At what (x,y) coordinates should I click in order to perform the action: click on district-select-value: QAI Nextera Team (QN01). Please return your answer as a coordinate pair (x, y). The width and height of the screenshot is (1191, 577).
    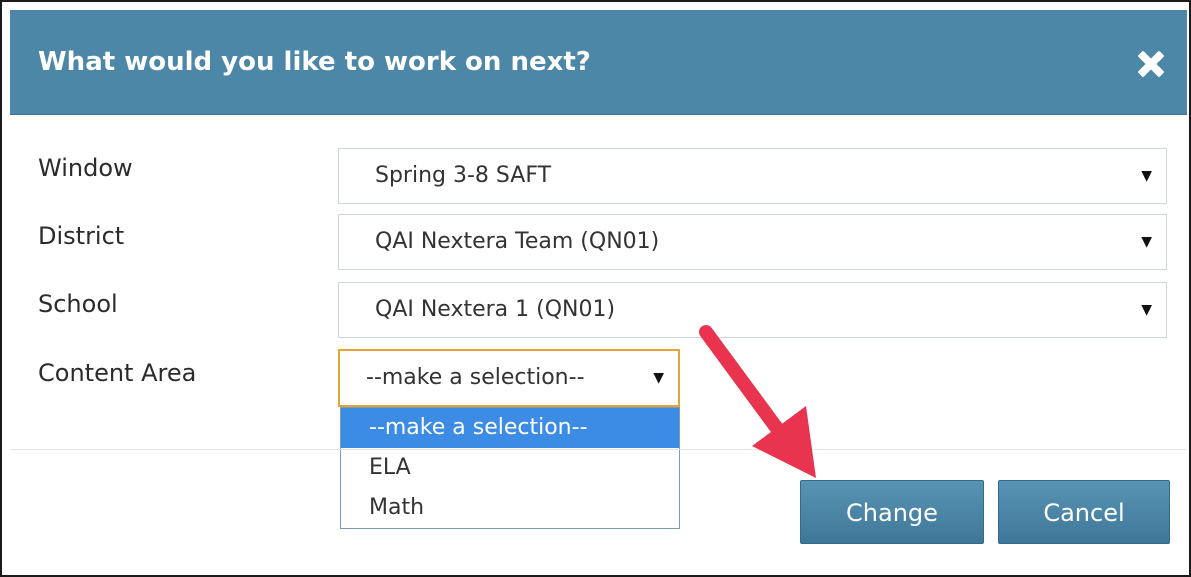
    Looking at the image, I should click on (517, 241).